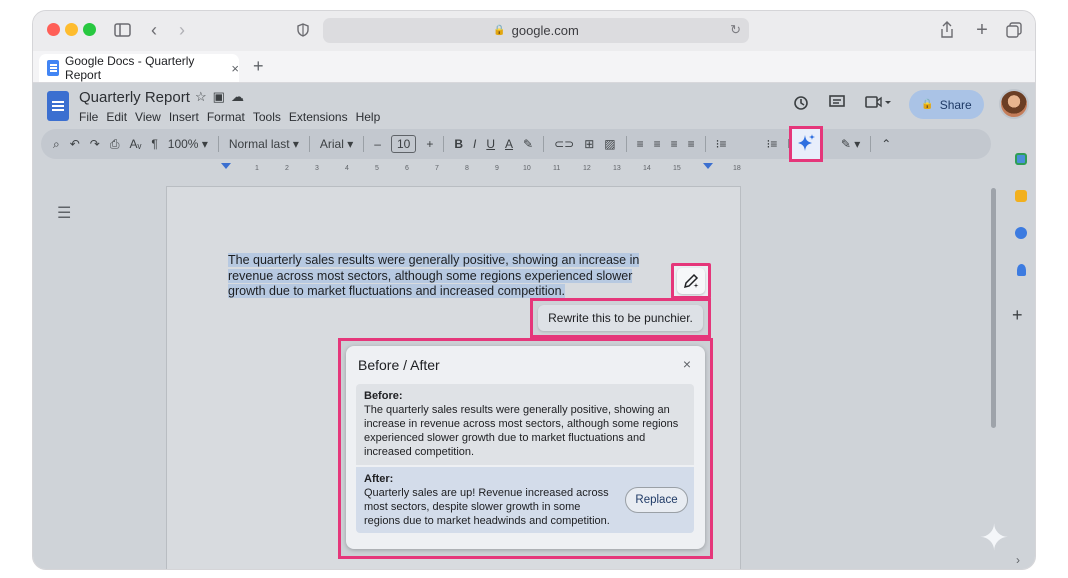  What do you see at coordinates (399, 365) in the screenshot?
I see `card-title: Before / After` at bounding box center [399, 365].